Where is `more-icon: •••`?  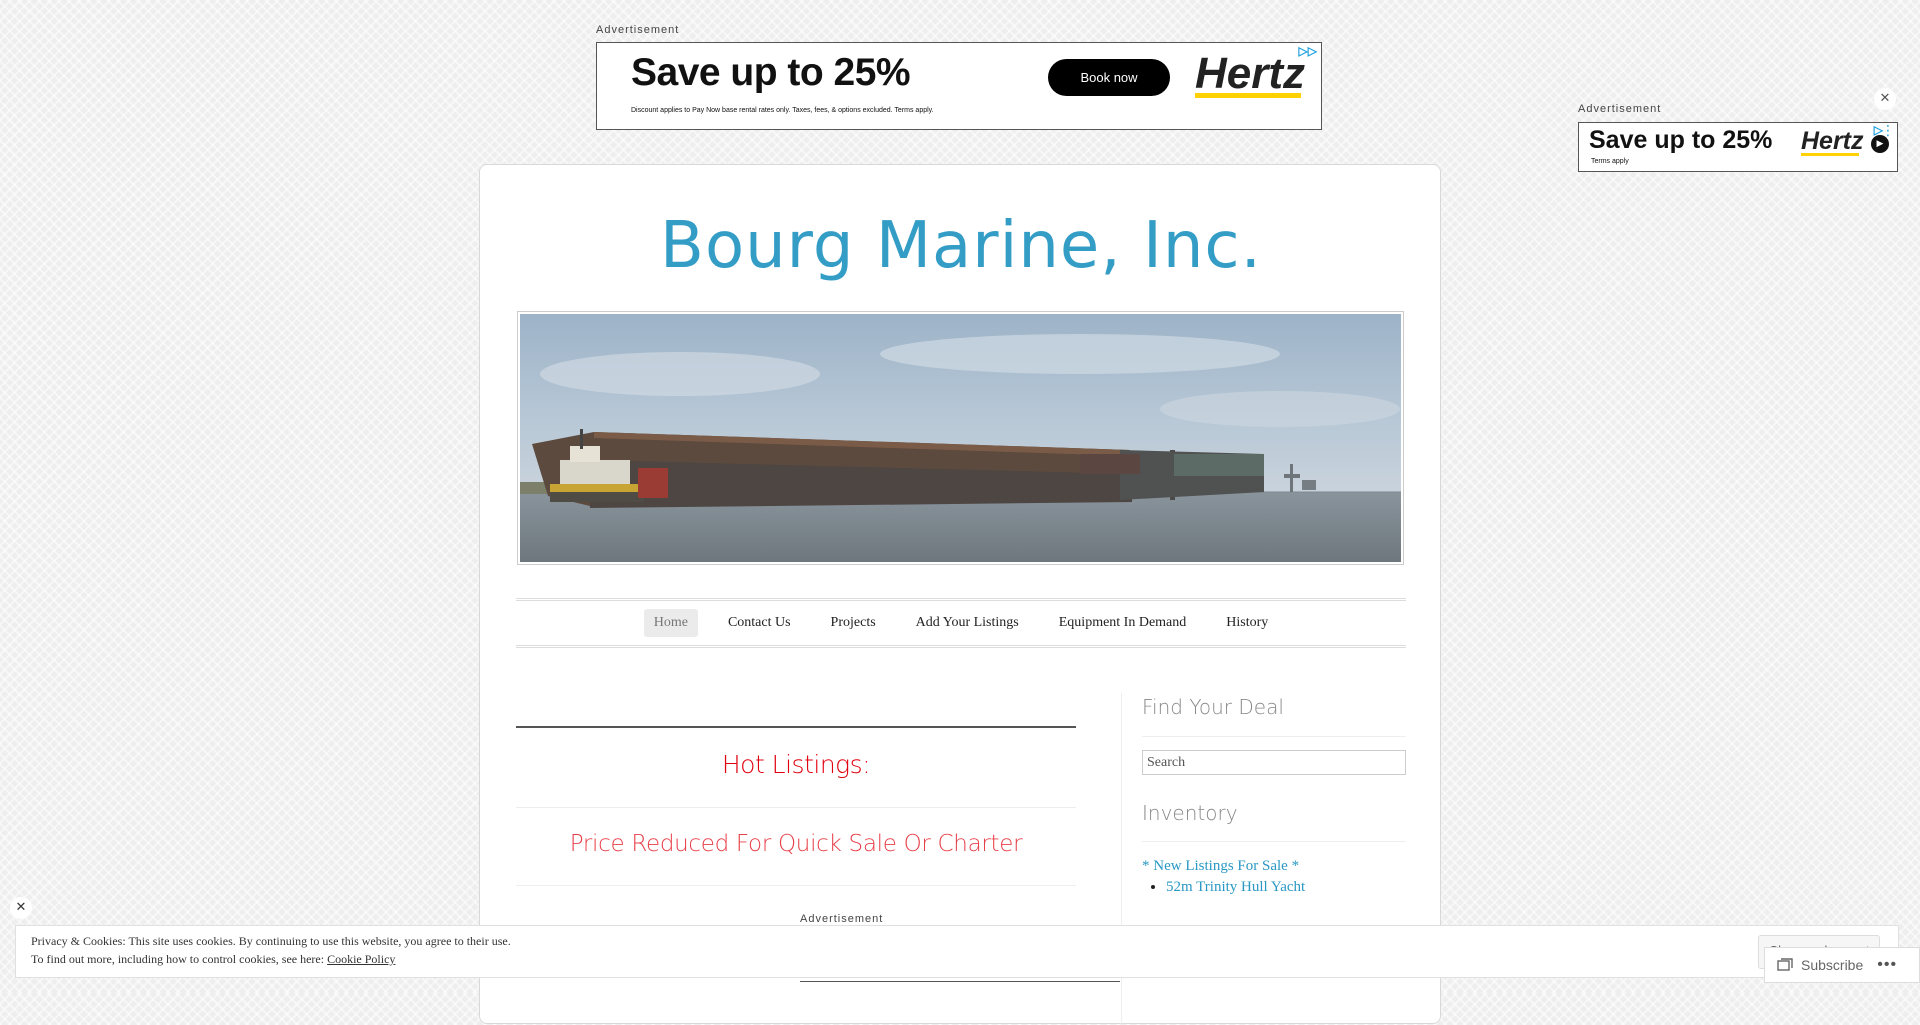 more-icon: ••• is located at coordinates (1887, 965).